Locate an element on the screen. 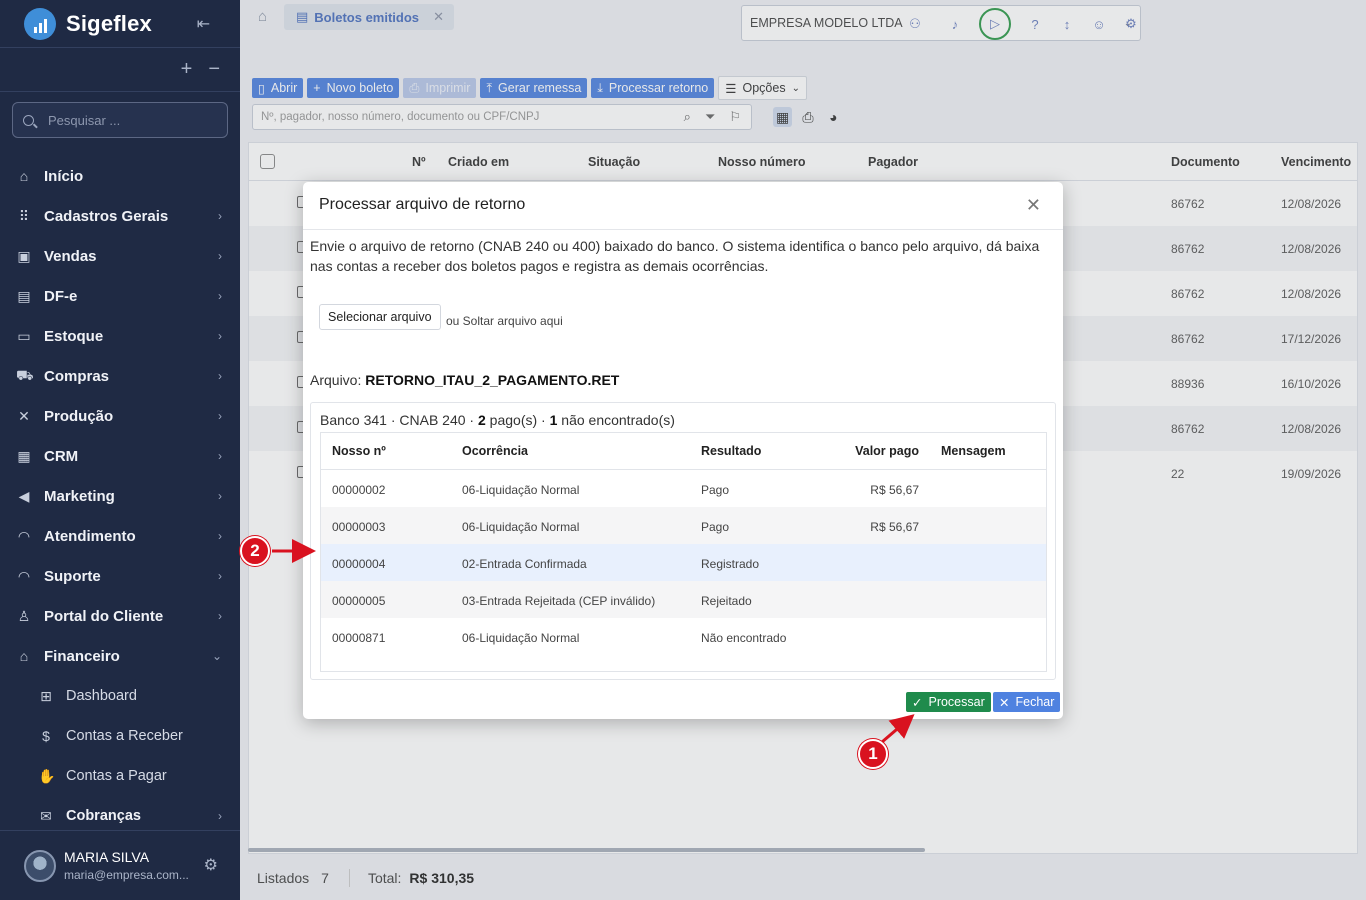 This screenshot has width=1366, height=900. drop-zone-text: ou Soltar arquivo aqui is located at coordinates (504, 321).